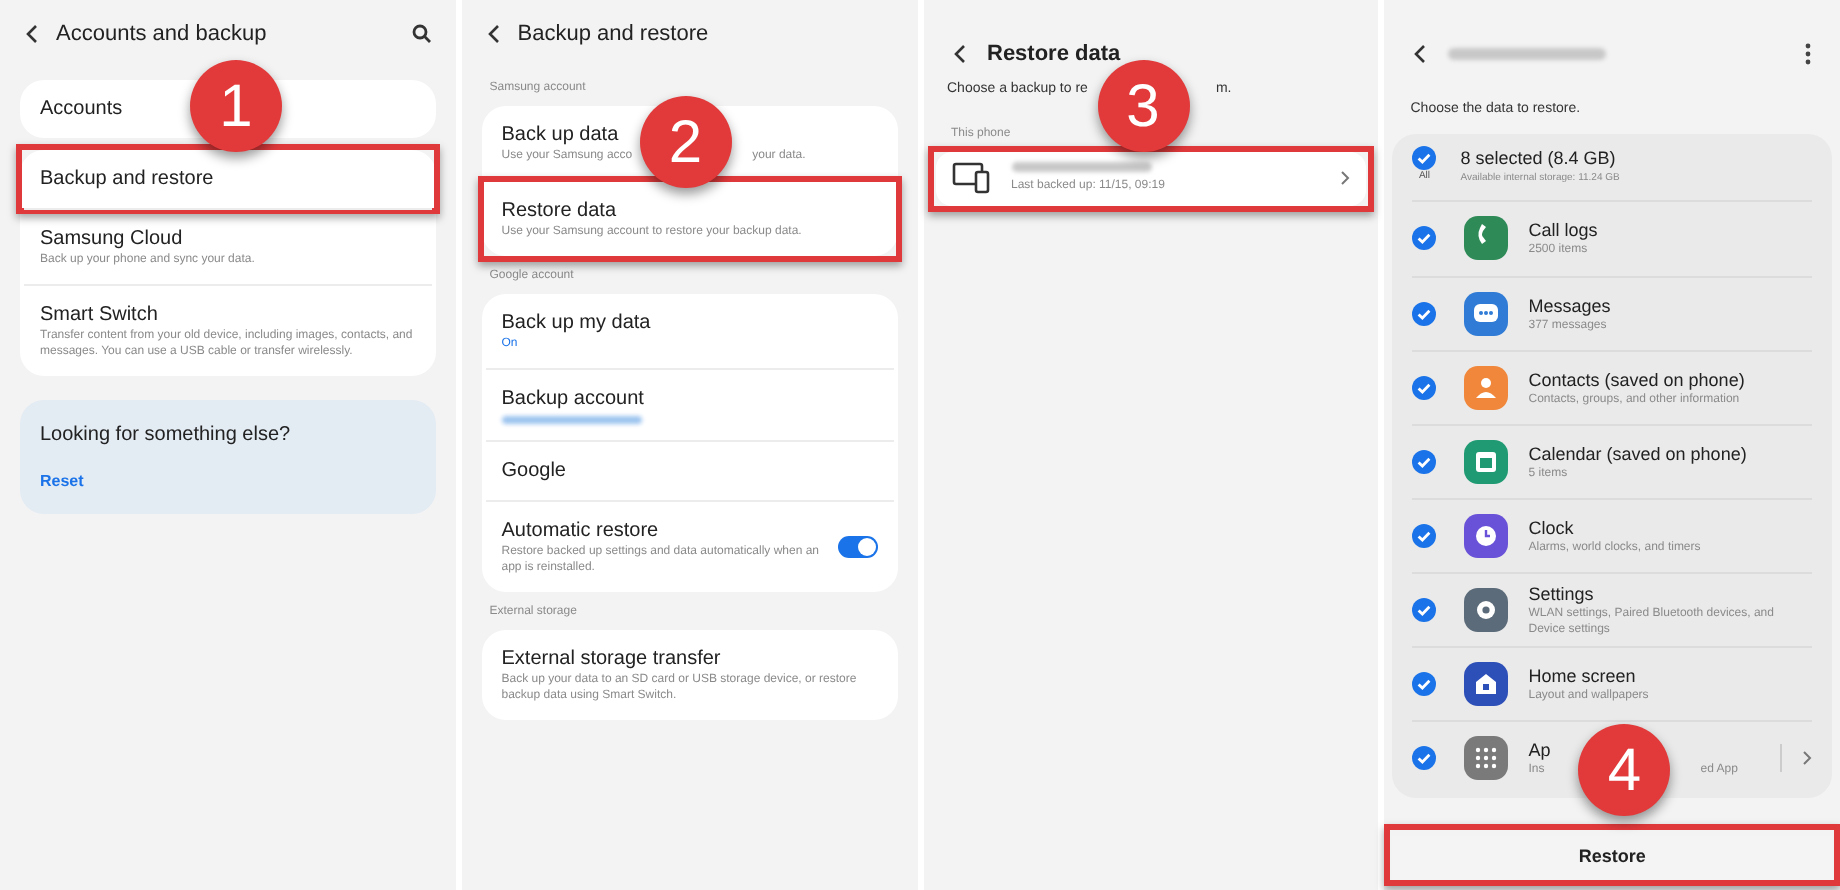 This screenshot has height=890, width=1840. Describe the element at coordinates (559, 211) in the screenshot. I see `row-title: Restore data` at that location.